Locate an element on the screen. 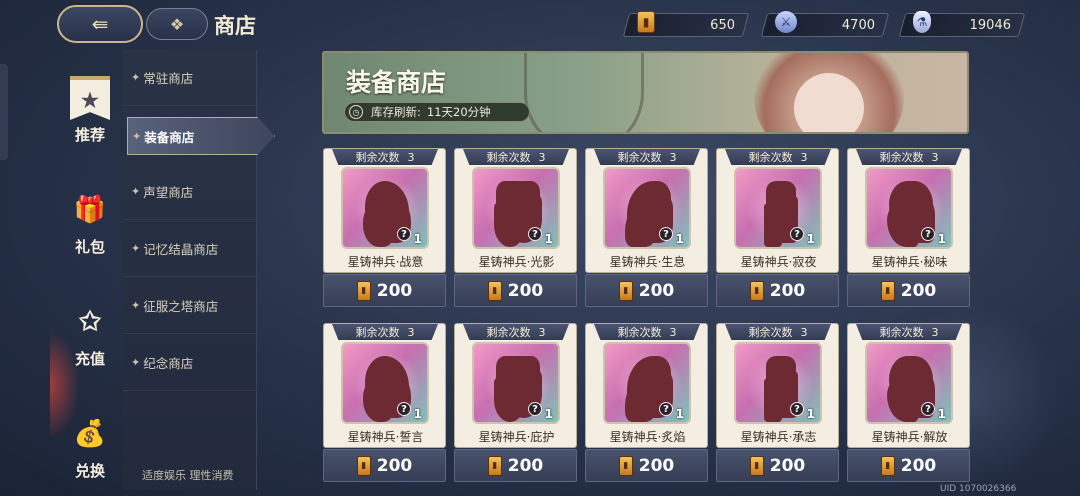 The image size is (1080, 496). item-name: 星铸神兵·战意 is located at coordinates (385, 262).